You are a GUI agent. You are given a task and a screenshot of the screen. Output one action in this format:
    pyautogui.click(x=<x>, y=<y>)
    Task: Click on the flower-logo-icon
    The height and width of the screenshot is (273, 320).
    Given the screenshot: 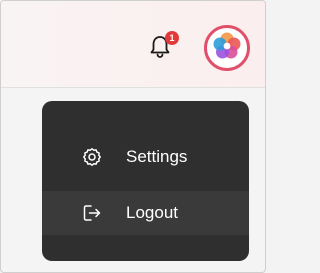 What is the action you would take?
    pyautogui.click(x=227, y=48)
    